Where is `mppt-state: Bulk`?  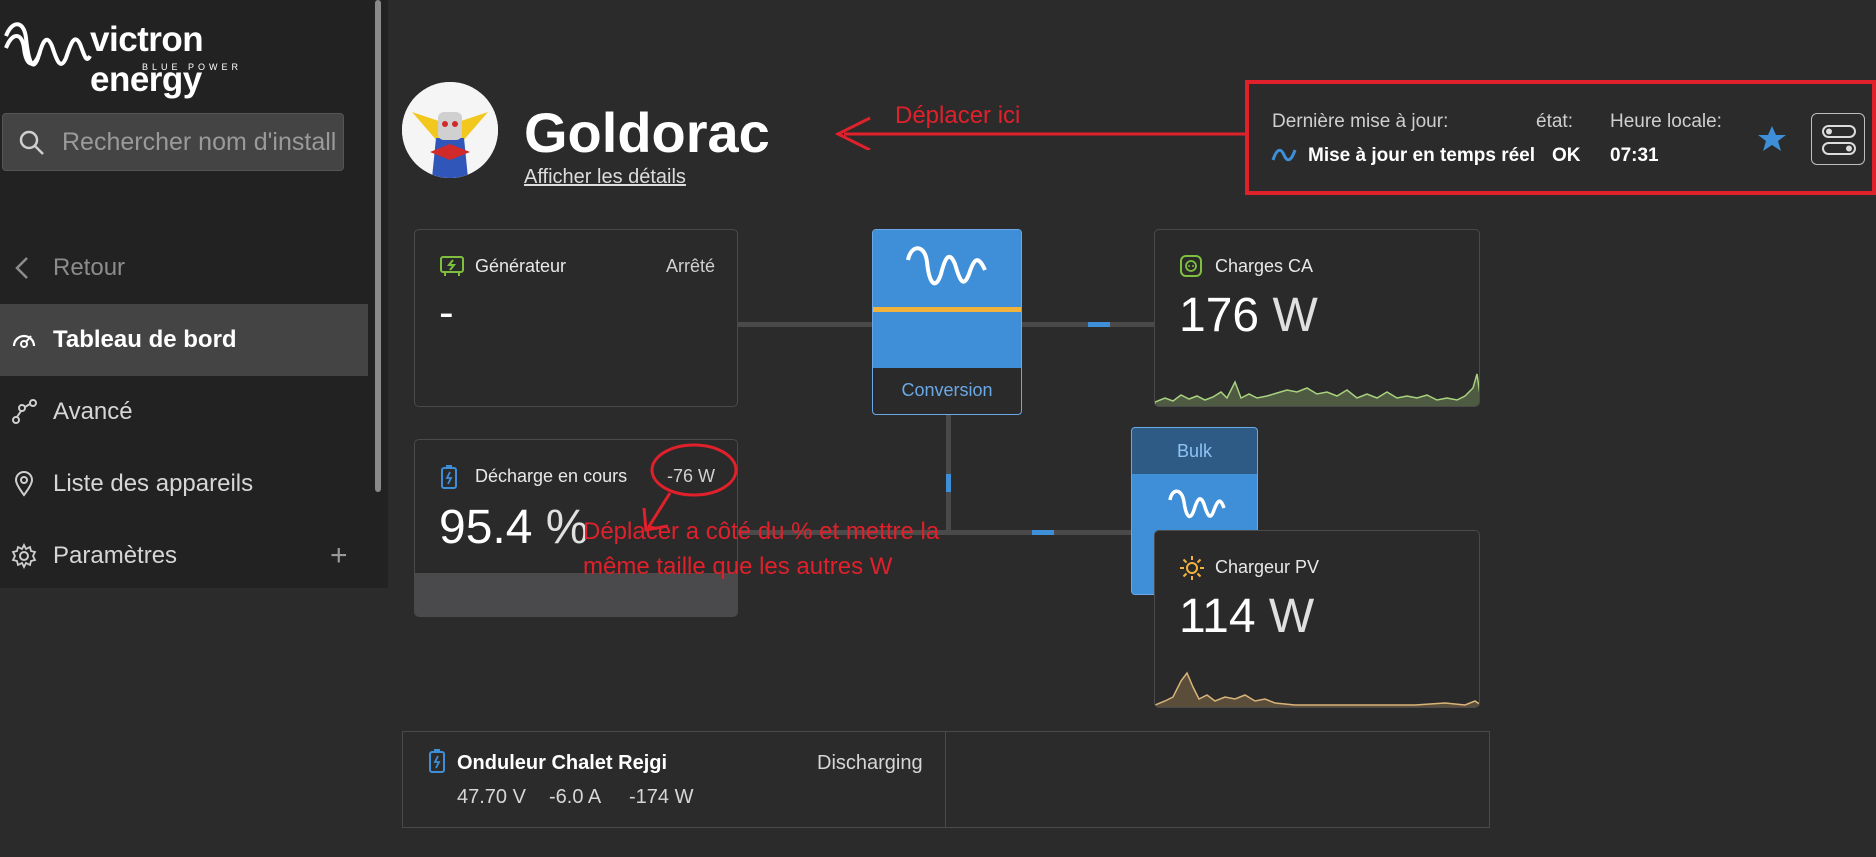
mppt-state: Bulk is located at coordinates (1194, 451).